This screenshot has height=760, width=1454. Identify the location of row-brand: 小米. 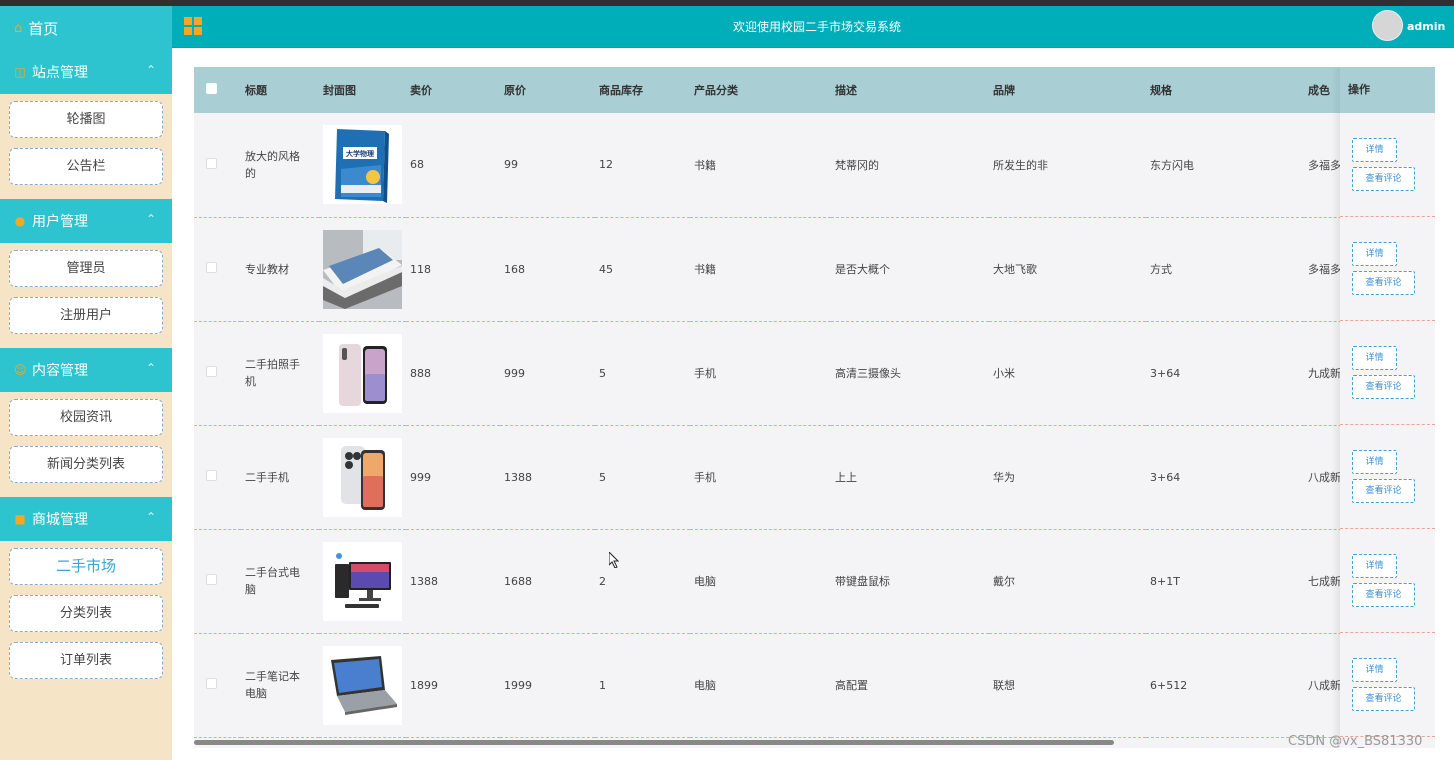
(1004, 373).